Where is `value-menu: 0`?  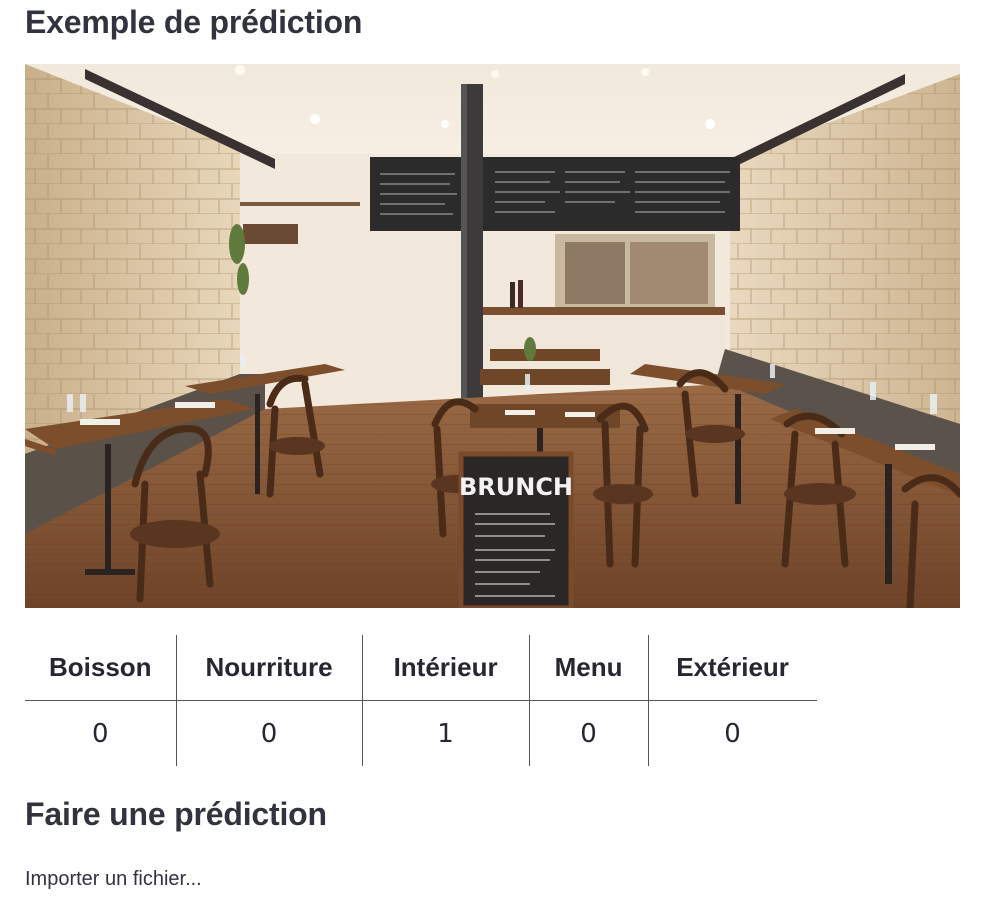 value-menu: 0 is located at coordinates (588, 733).